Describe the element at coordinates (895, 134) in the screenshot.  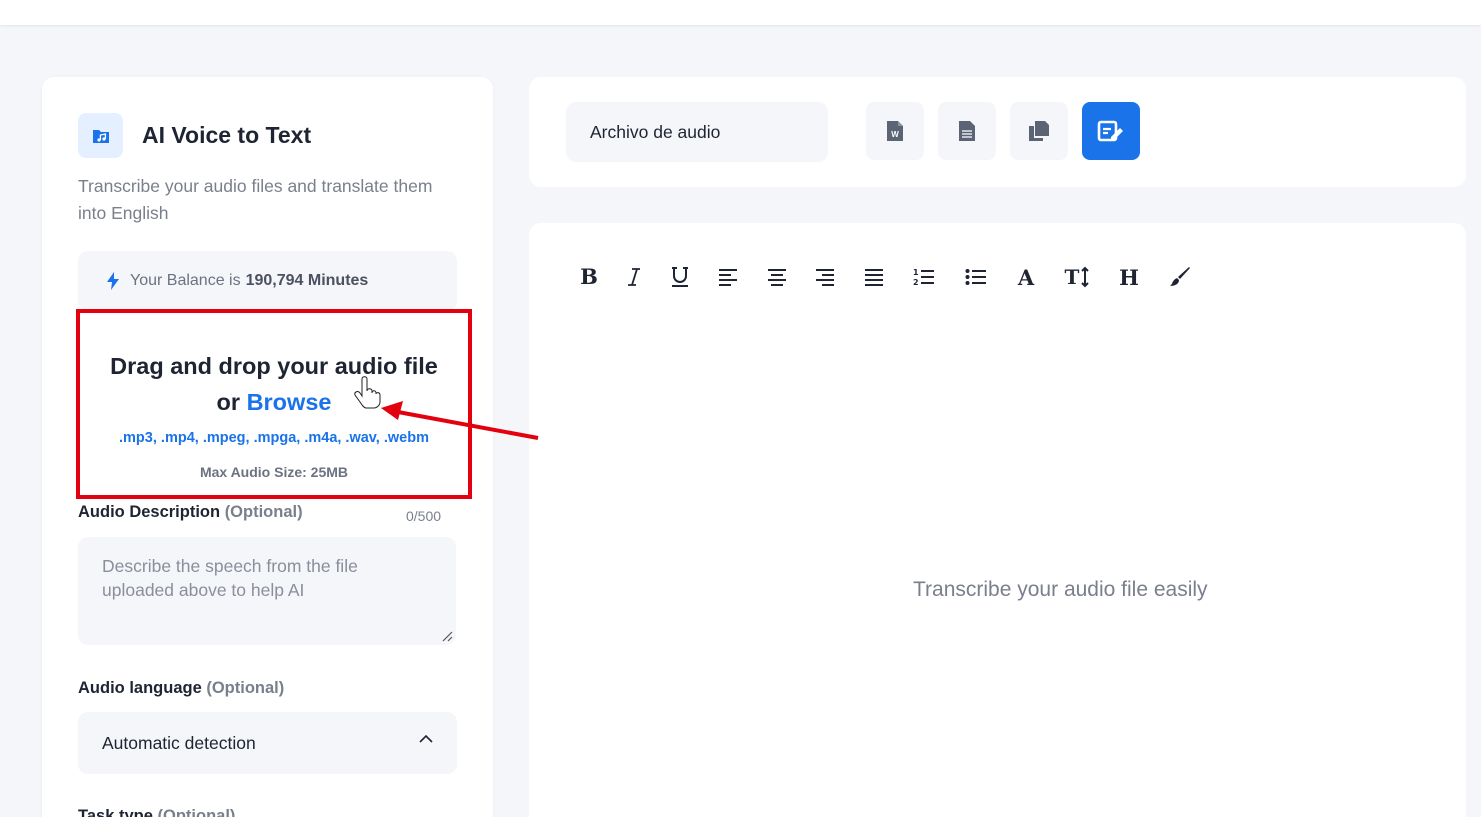
I see `svg-text: W` at that location.